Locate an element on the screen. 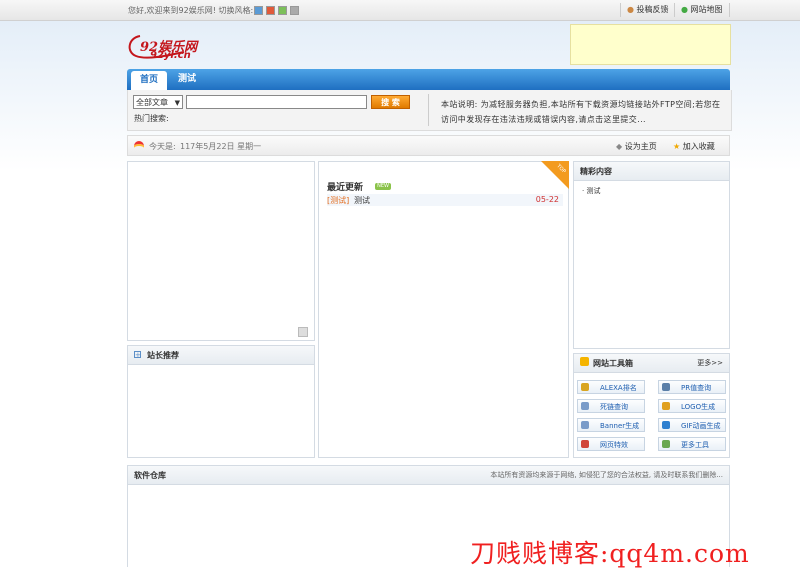  featured-item-label: 测试 is located at coordinates (593, 191).